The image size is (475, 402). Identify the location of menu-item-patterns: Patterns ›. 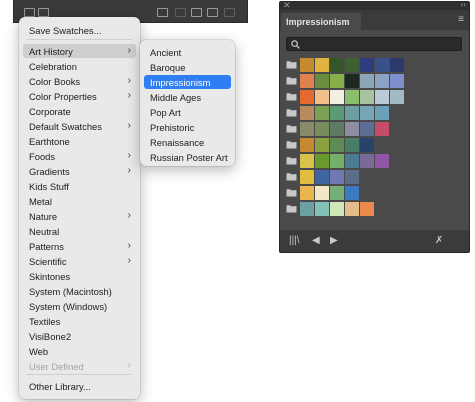
(79, 246).